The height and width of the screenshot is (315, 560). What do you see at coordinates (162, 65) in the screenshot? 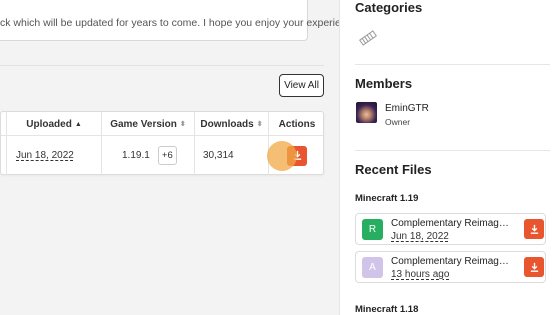
I see `section-divider` at bounding box center [162, 65].